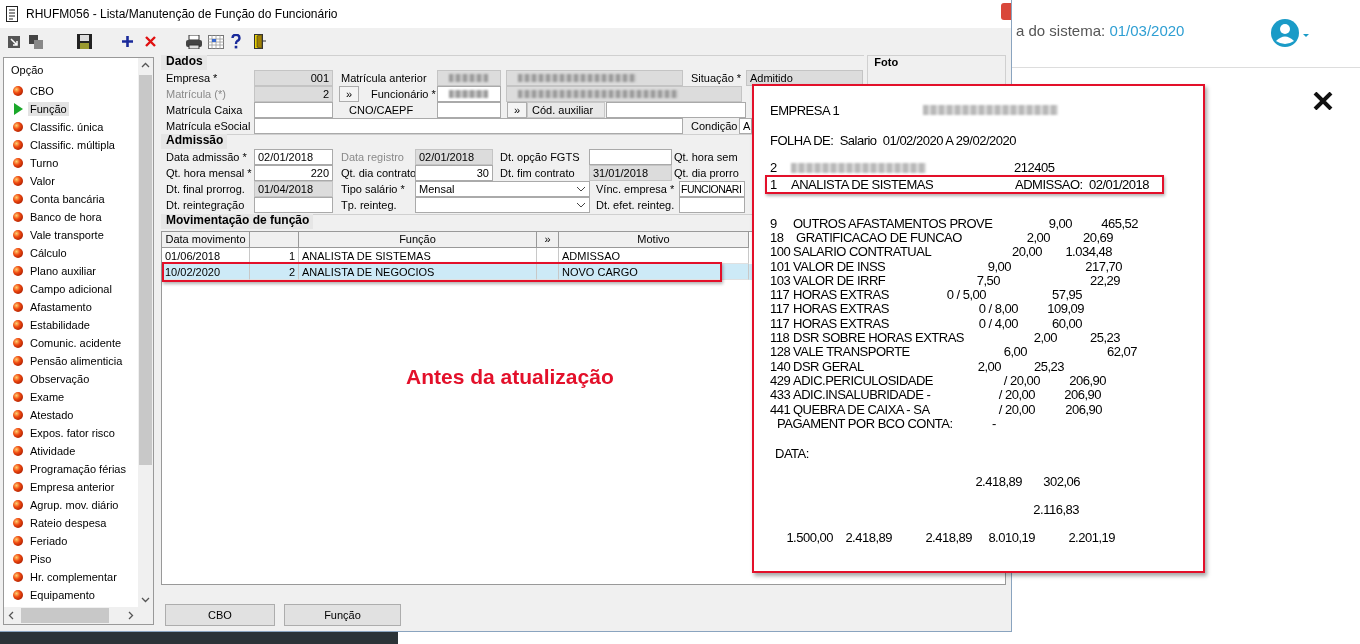 The image size is (1360, 644). What do you see at coordinates (205, 110) in the screenshot?
I see `field-label: Matrícula Caixa` at bounding box center [205, 110].